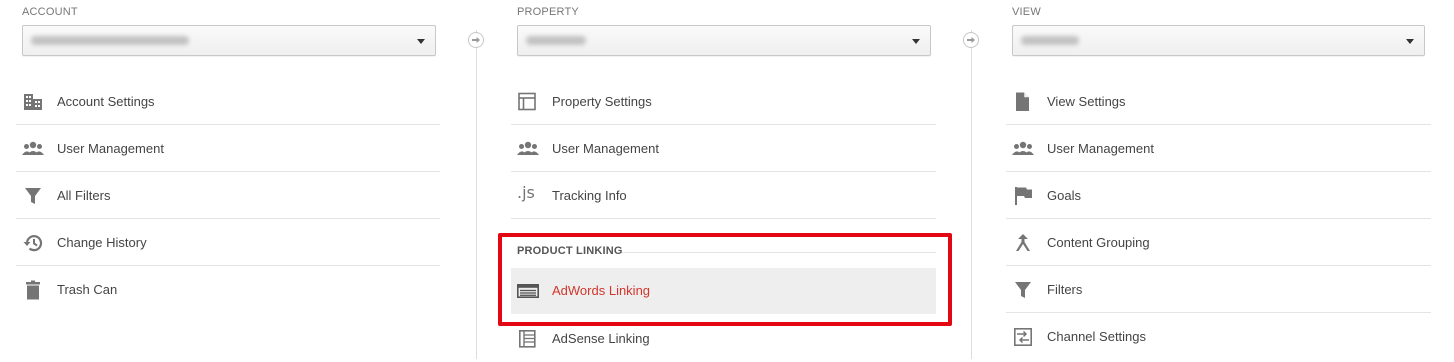 Image resolution: width=1454 pixels, height=362 pixels. What do you see at coordinates (1218, 40) in the screenshot?
I see `view-select` at bounding box center [1218, 40].